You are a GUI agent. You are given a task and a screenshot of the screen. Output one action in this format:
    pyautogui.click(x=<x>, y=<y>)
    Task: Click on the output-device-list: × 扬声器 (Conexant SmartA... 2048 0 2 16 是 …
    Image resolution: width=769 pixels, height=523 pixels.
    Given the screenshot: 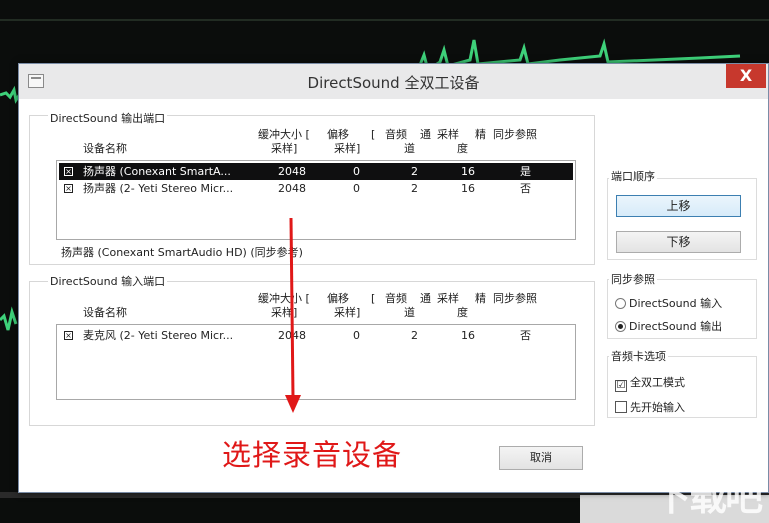 What is the action you would take?
    pyautogui.click(x=316, y=200)
    